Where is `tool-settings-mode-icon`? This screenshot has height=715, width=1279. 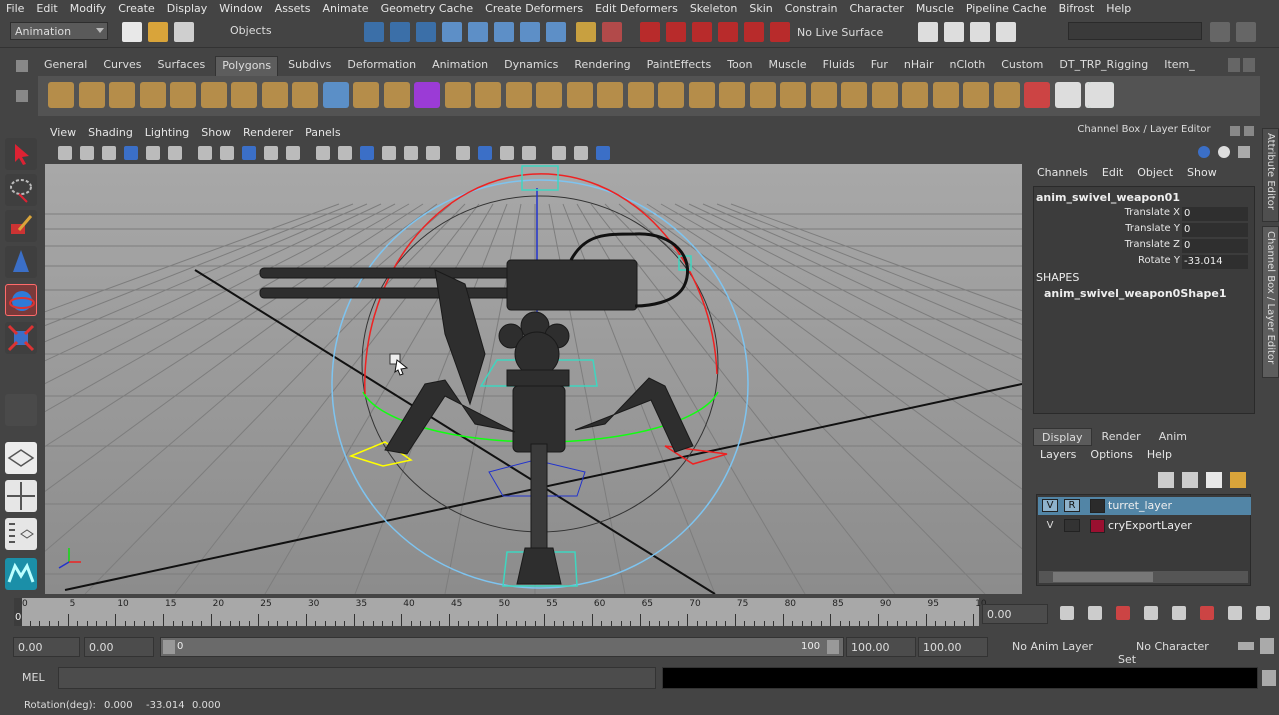 tool-settings-mode-icon is located at coordinates (1244, 152).